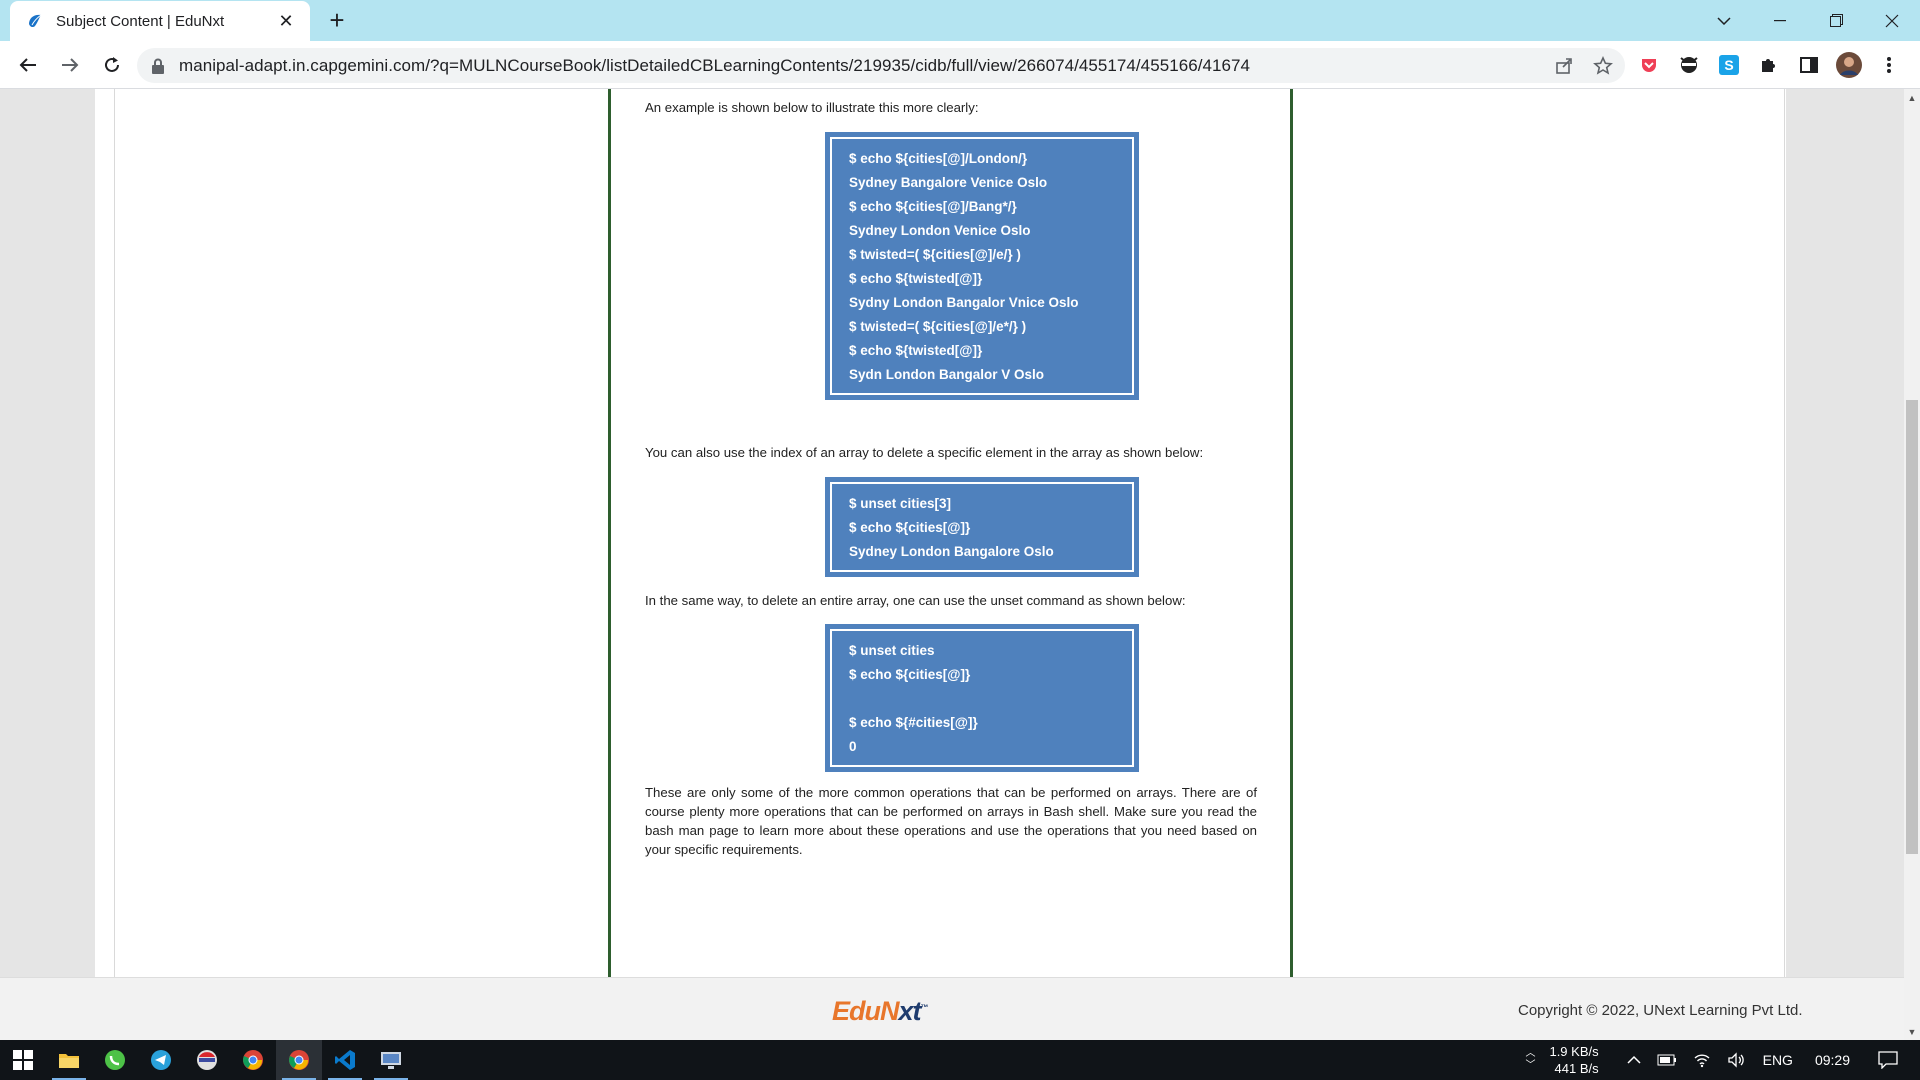 Image resolution: width=1920 pixels, height=1080 pixels. I want to click on scroll-thumb, so click(1912, 627).